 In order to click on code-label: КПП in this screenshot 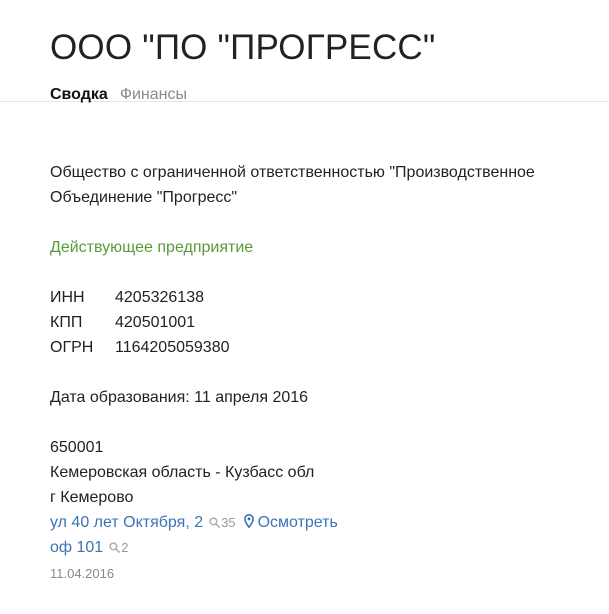, I will do `click(66, 322)`.